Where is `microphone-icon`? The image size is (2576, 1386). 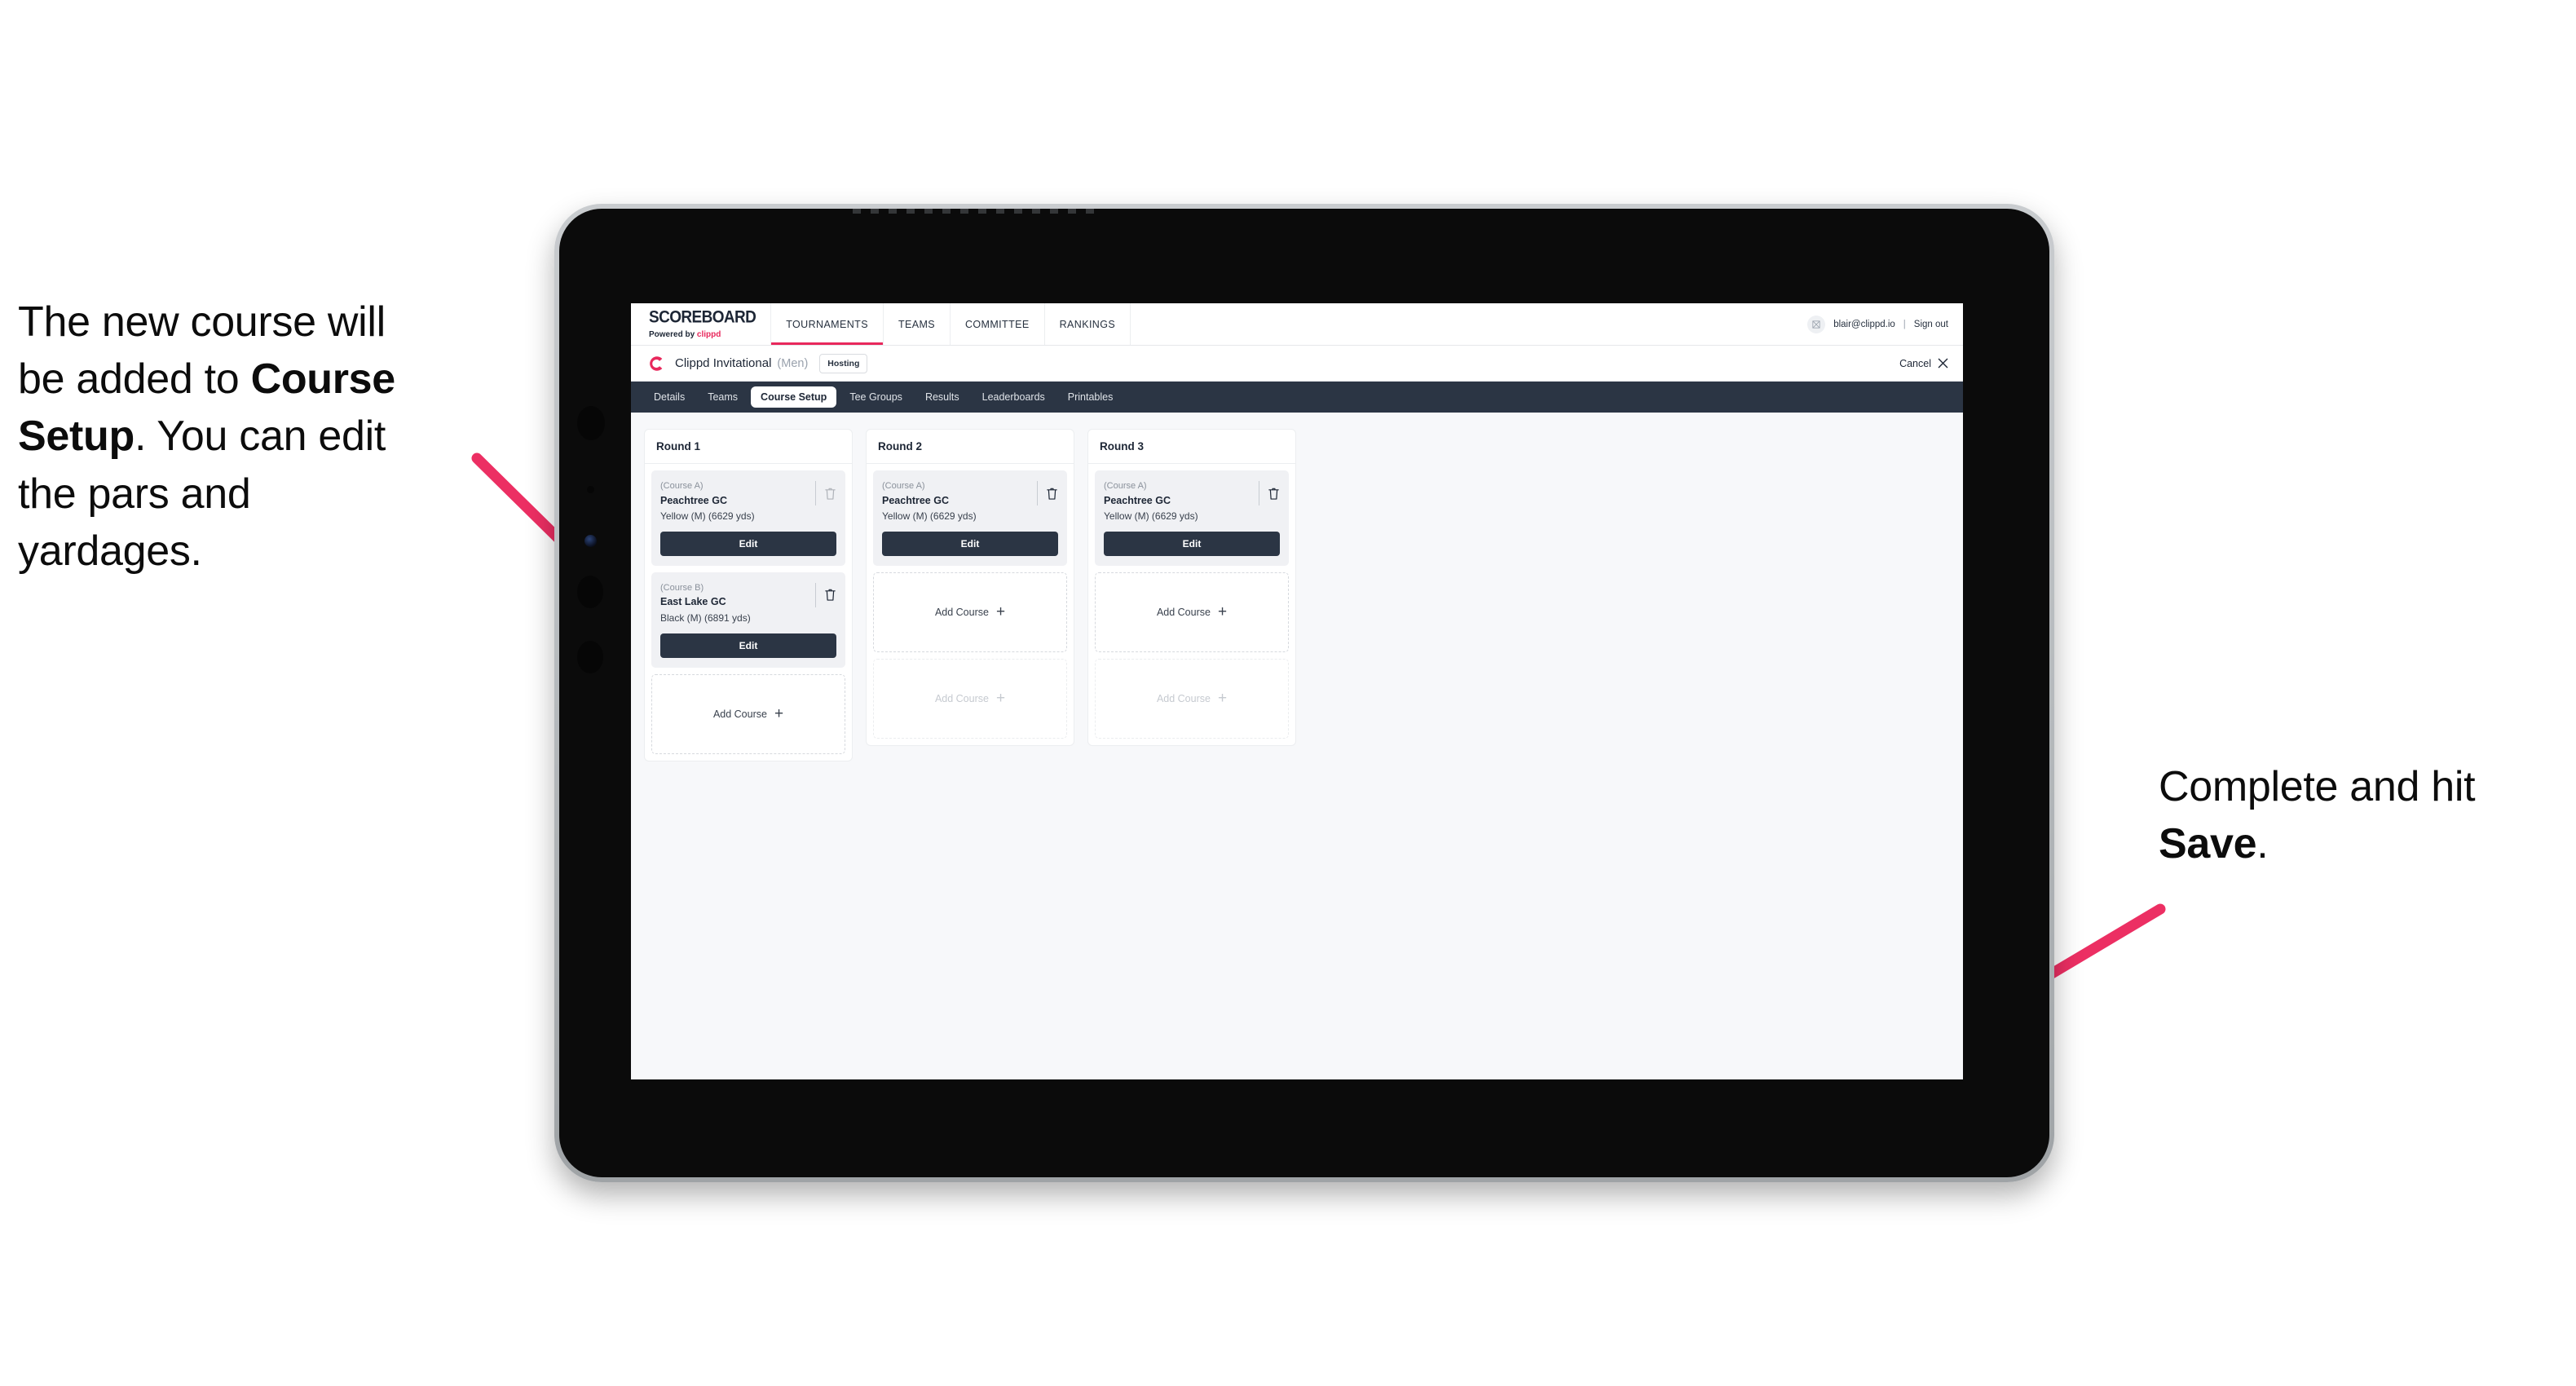 microphone-icon is located at coordinates (590, 592).